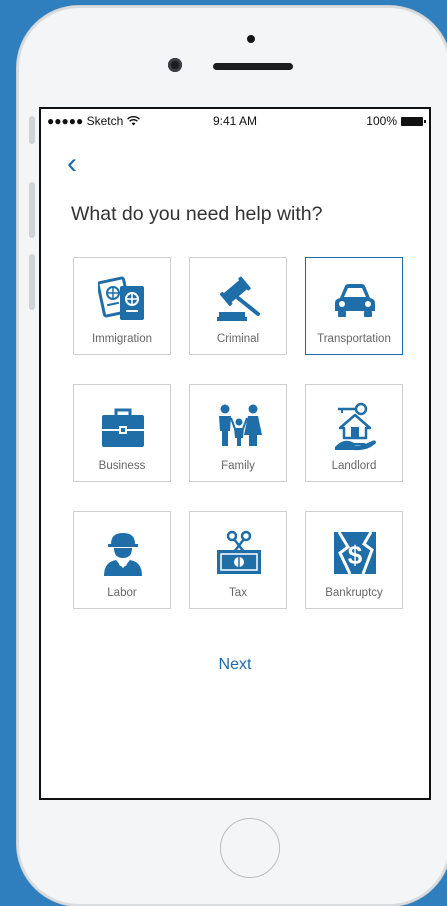 The width and height of the screenshot is (447, 906). What do you see at coordinates (235, 120) in the screenshot?
I see `status-bar: ●●●●● Sketch 9:41 AM 100%` at bounding box center [235, 120].